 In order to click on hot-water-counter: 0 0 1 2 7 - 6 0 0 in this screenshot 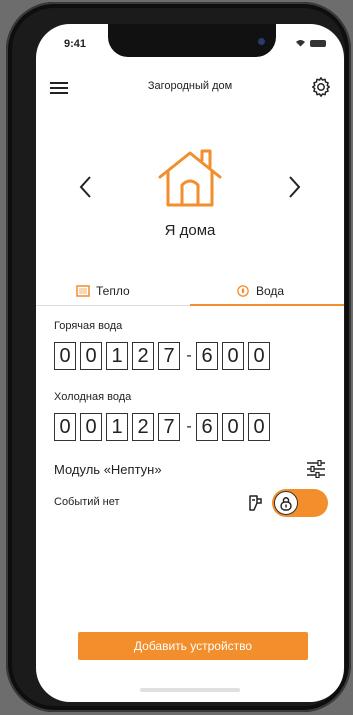, I will do `click(164, 356)`.